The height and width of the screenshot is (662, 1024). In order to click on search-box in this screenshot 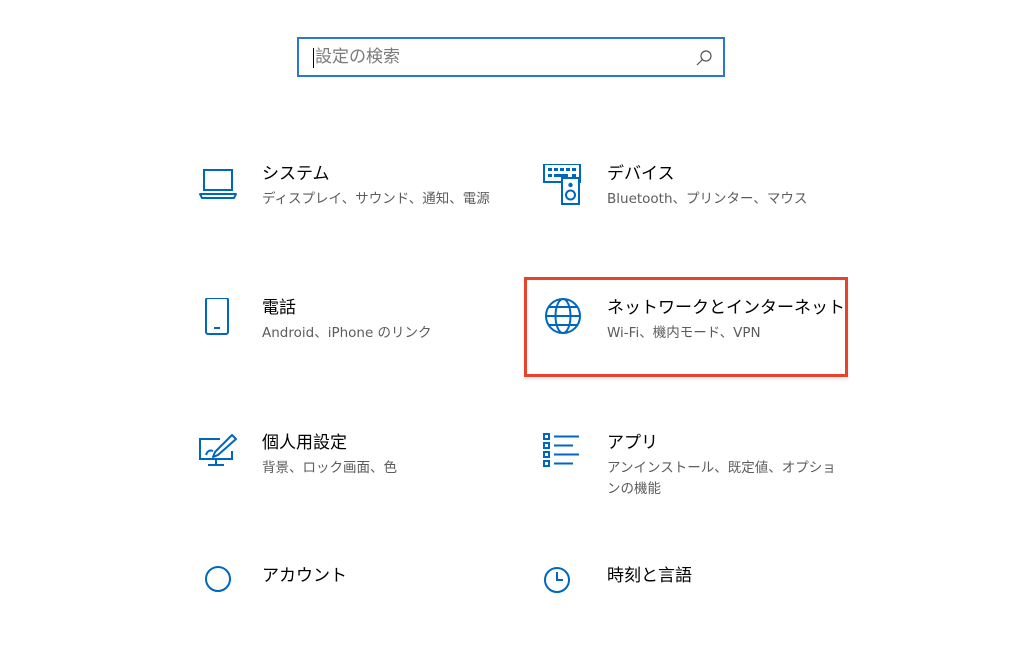, I will do `click(511, 57)`.